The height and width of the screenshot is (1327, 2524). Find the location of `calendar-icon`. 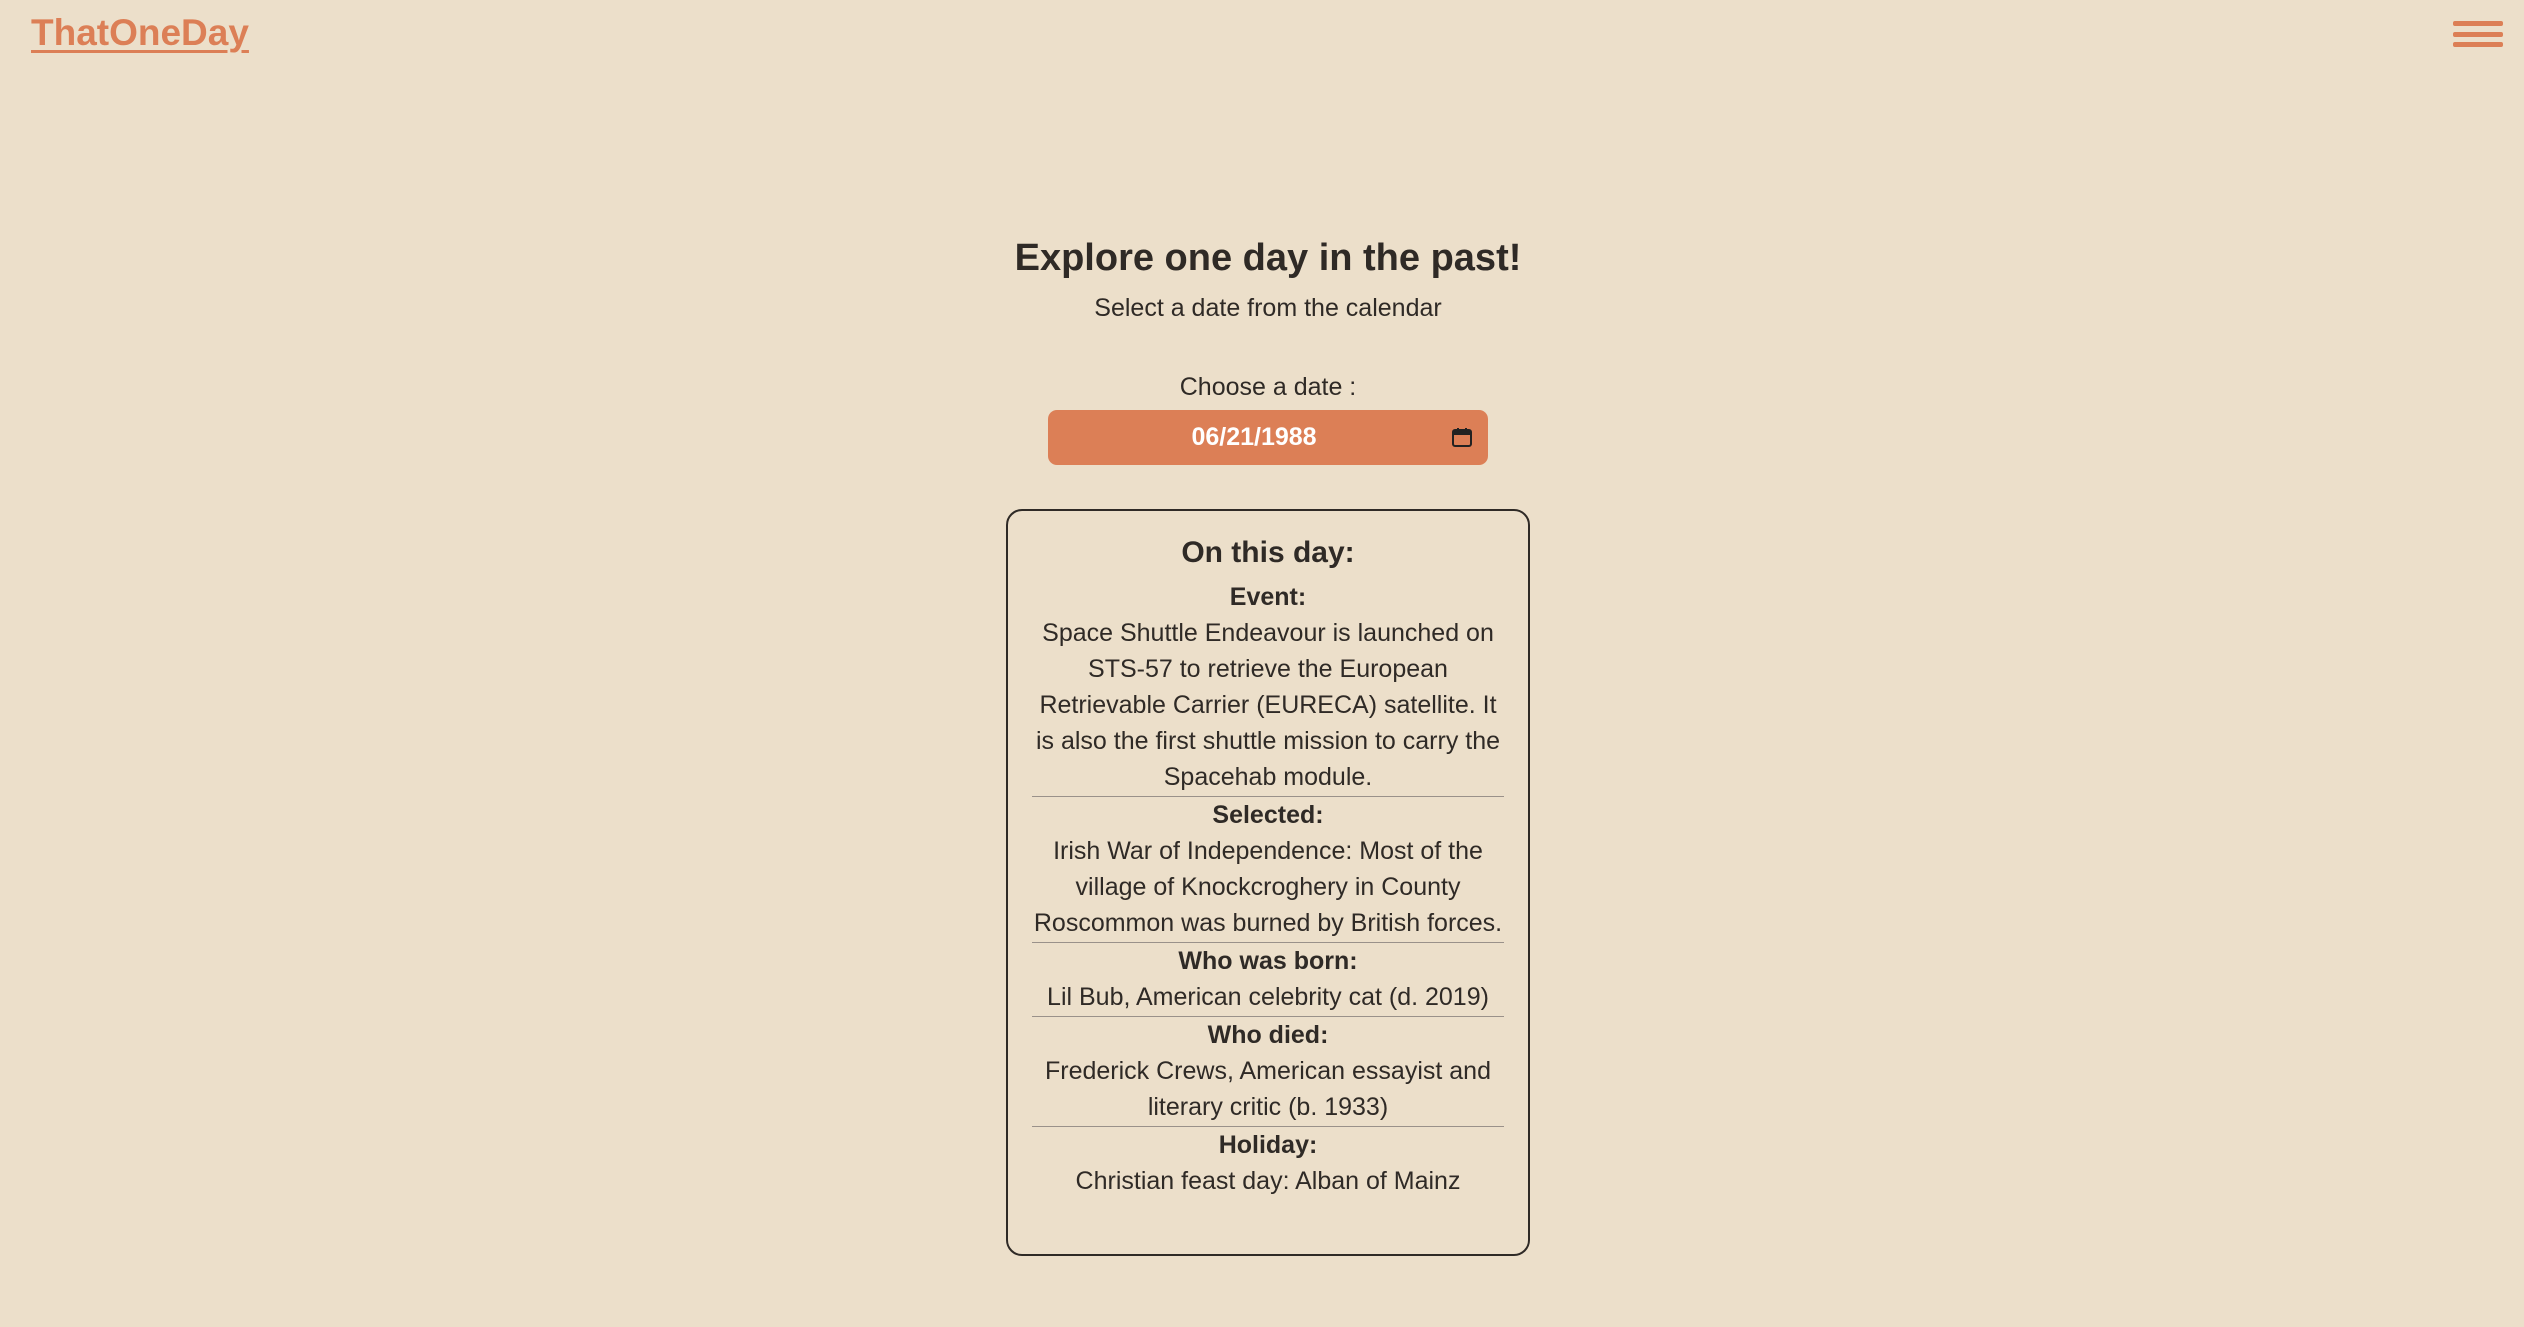

calendar-icon is located at coordinates (1462, 437).